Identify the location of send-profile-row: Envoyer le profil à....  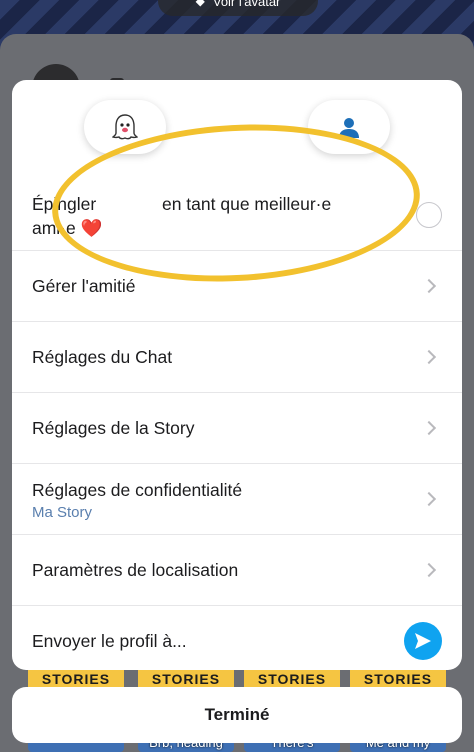
(237, 637).